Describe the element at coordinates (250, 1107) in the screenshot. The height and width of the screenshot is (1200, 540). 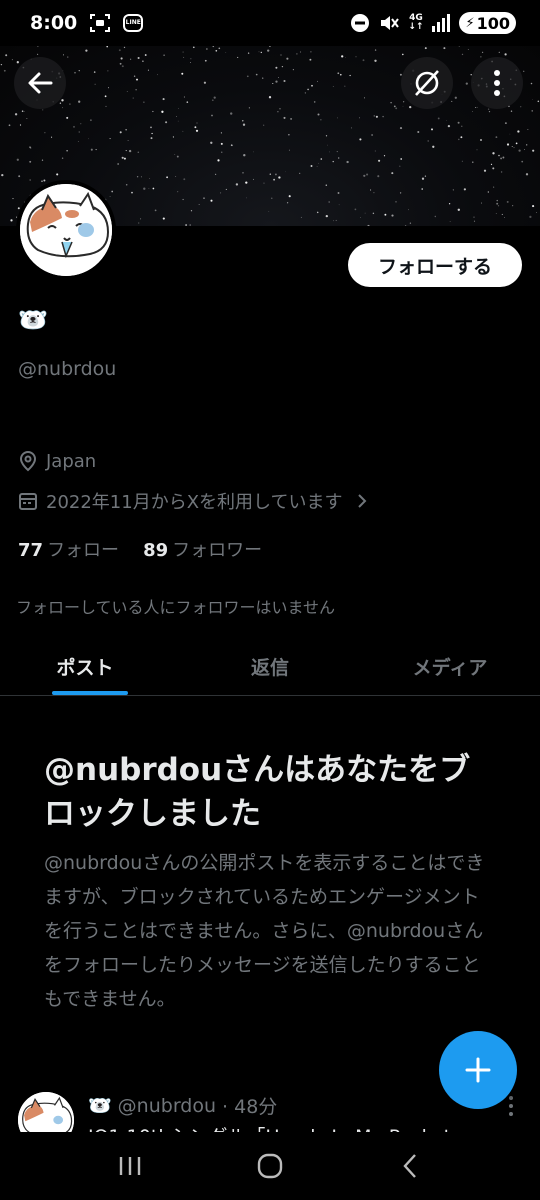
I see `post-time: · 48分` at that location.